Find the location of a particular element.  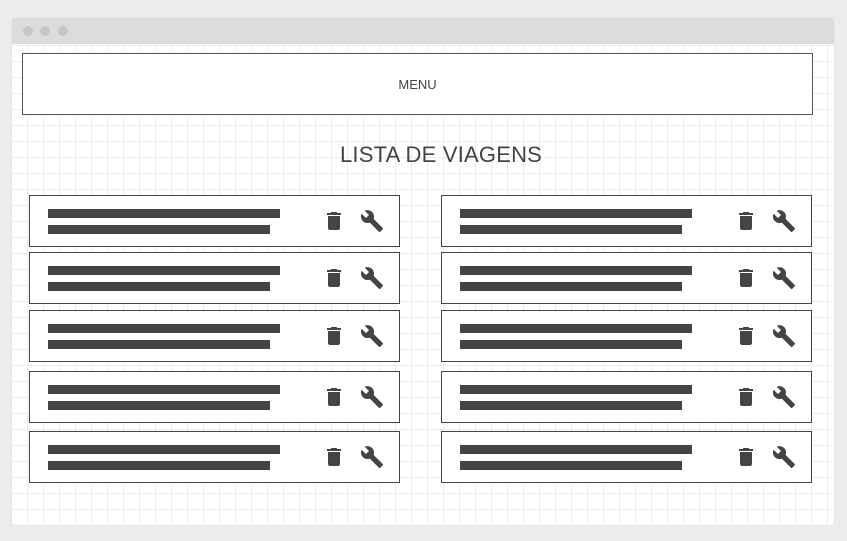

menu-label: MENU is located at coordinates (417, 84).